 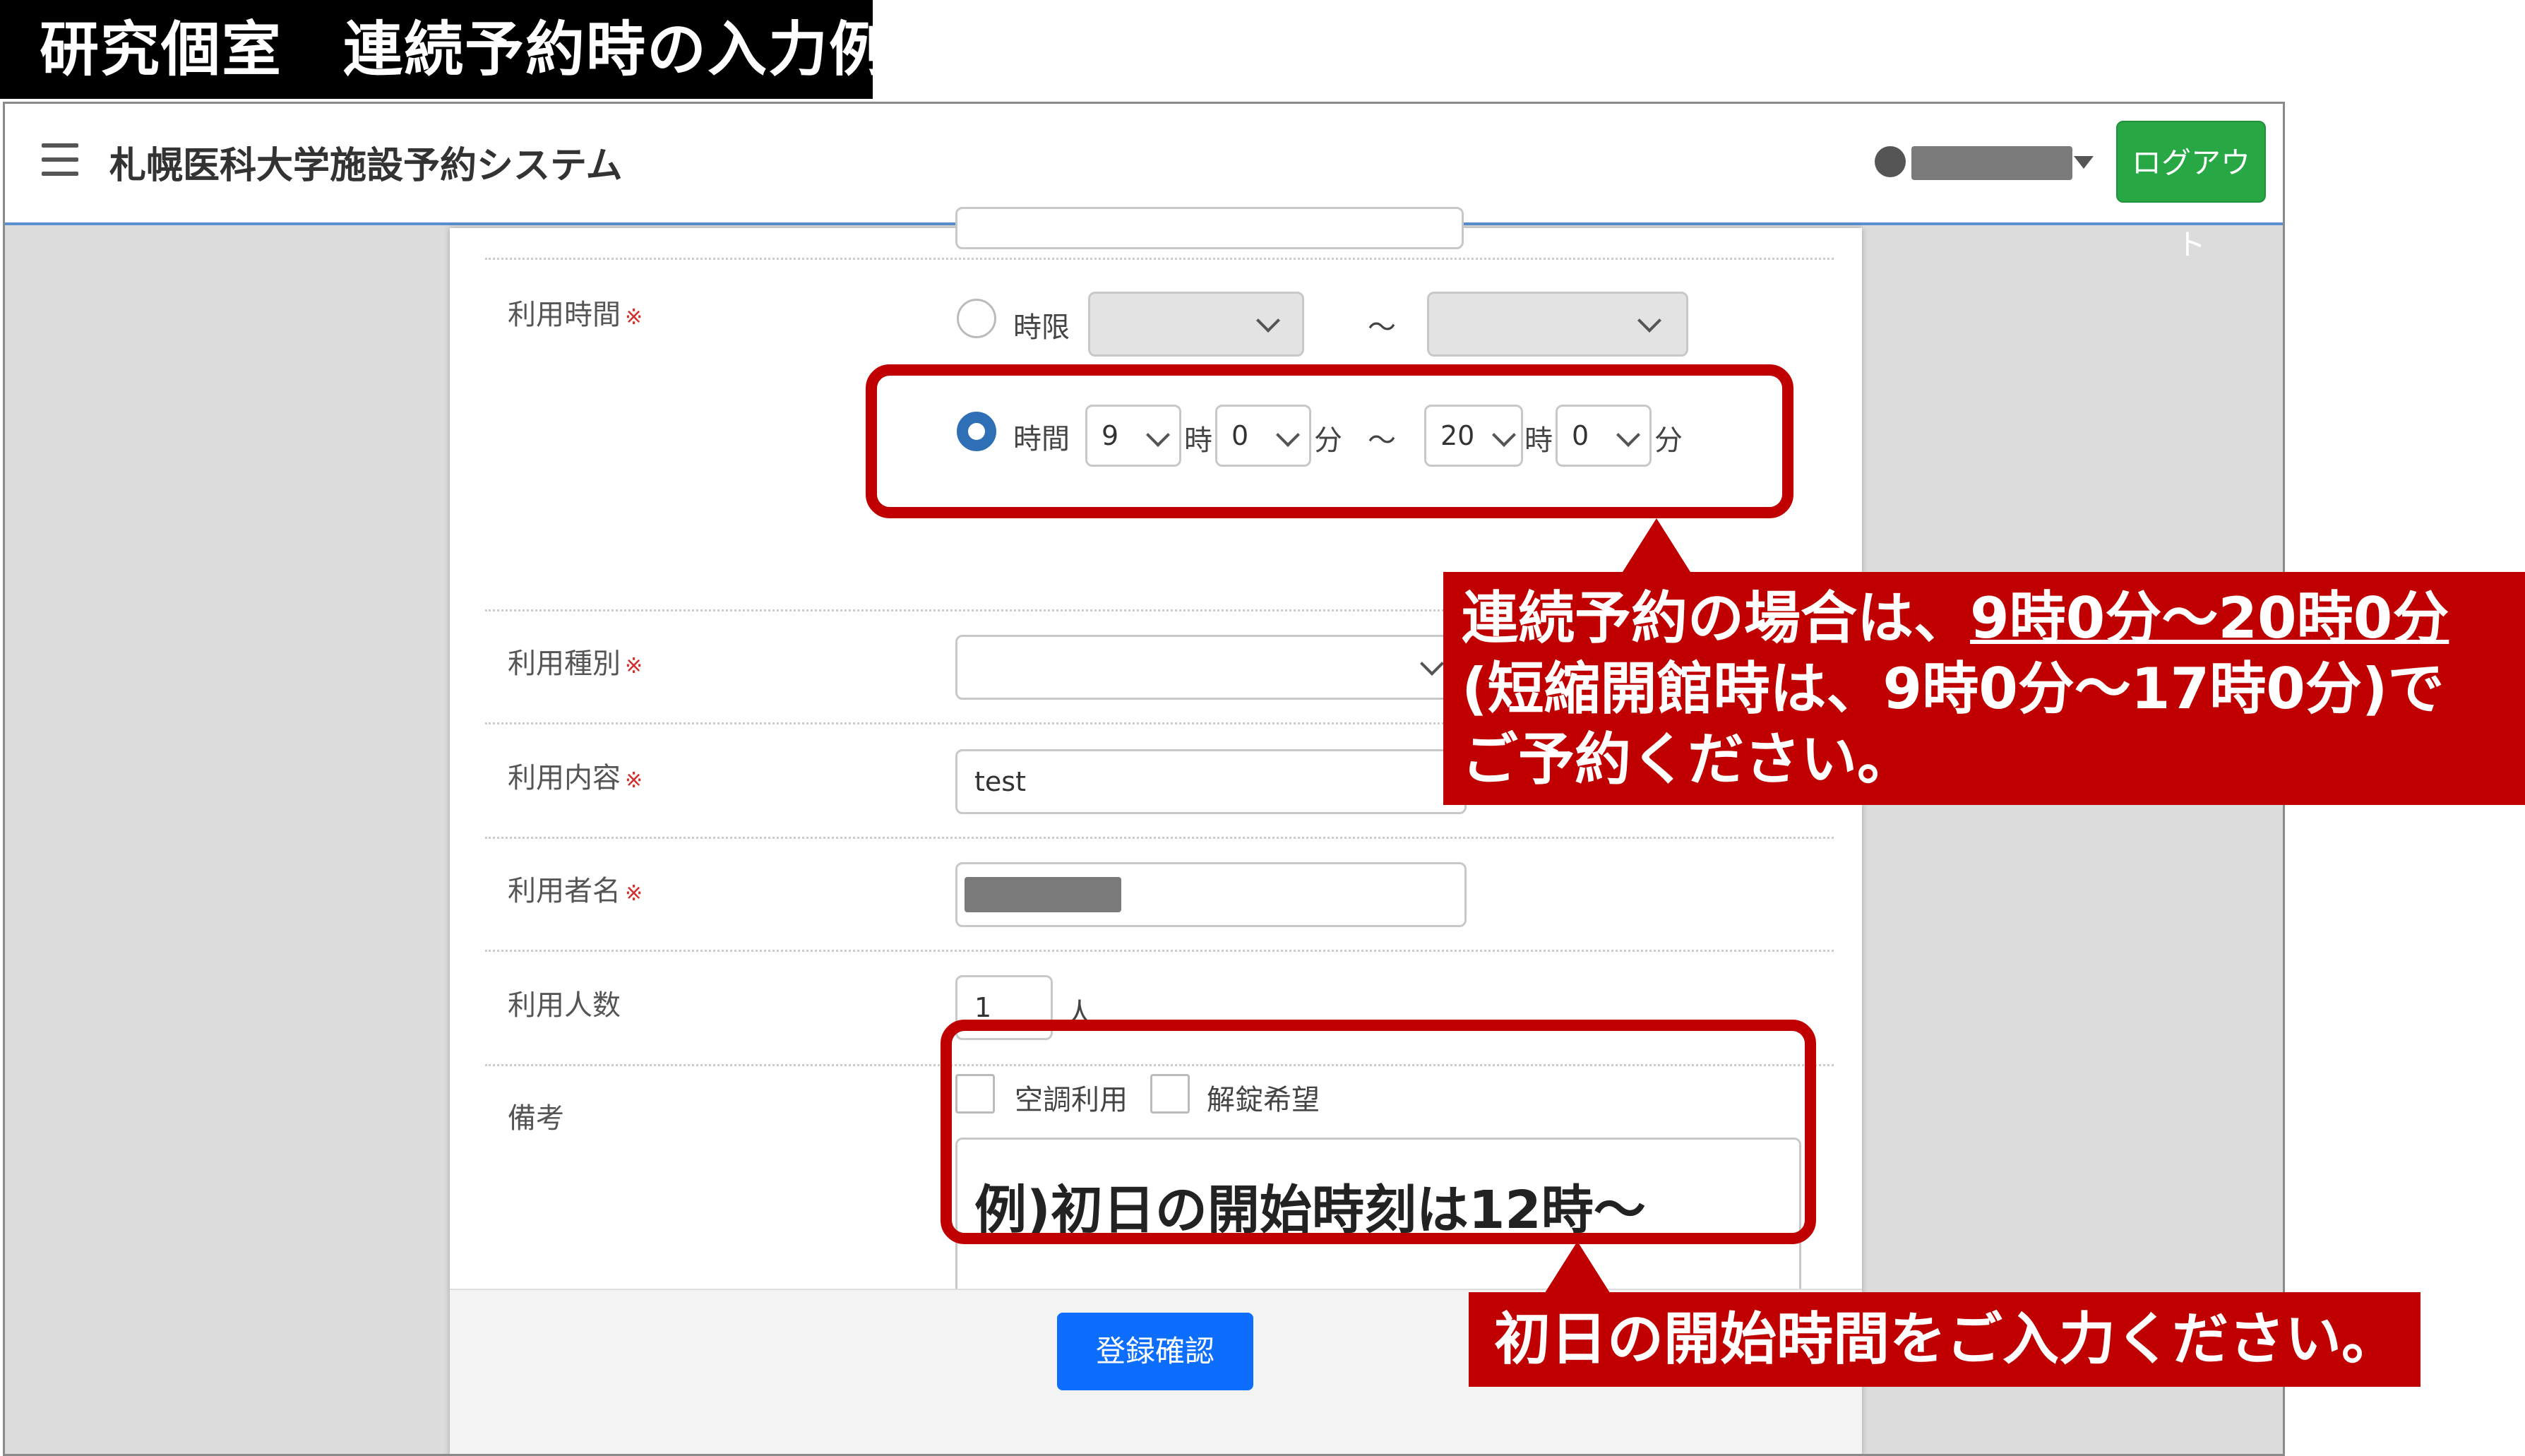 I want to click on user-name-label: 利用者名 ※, so click(x=575, y=891).